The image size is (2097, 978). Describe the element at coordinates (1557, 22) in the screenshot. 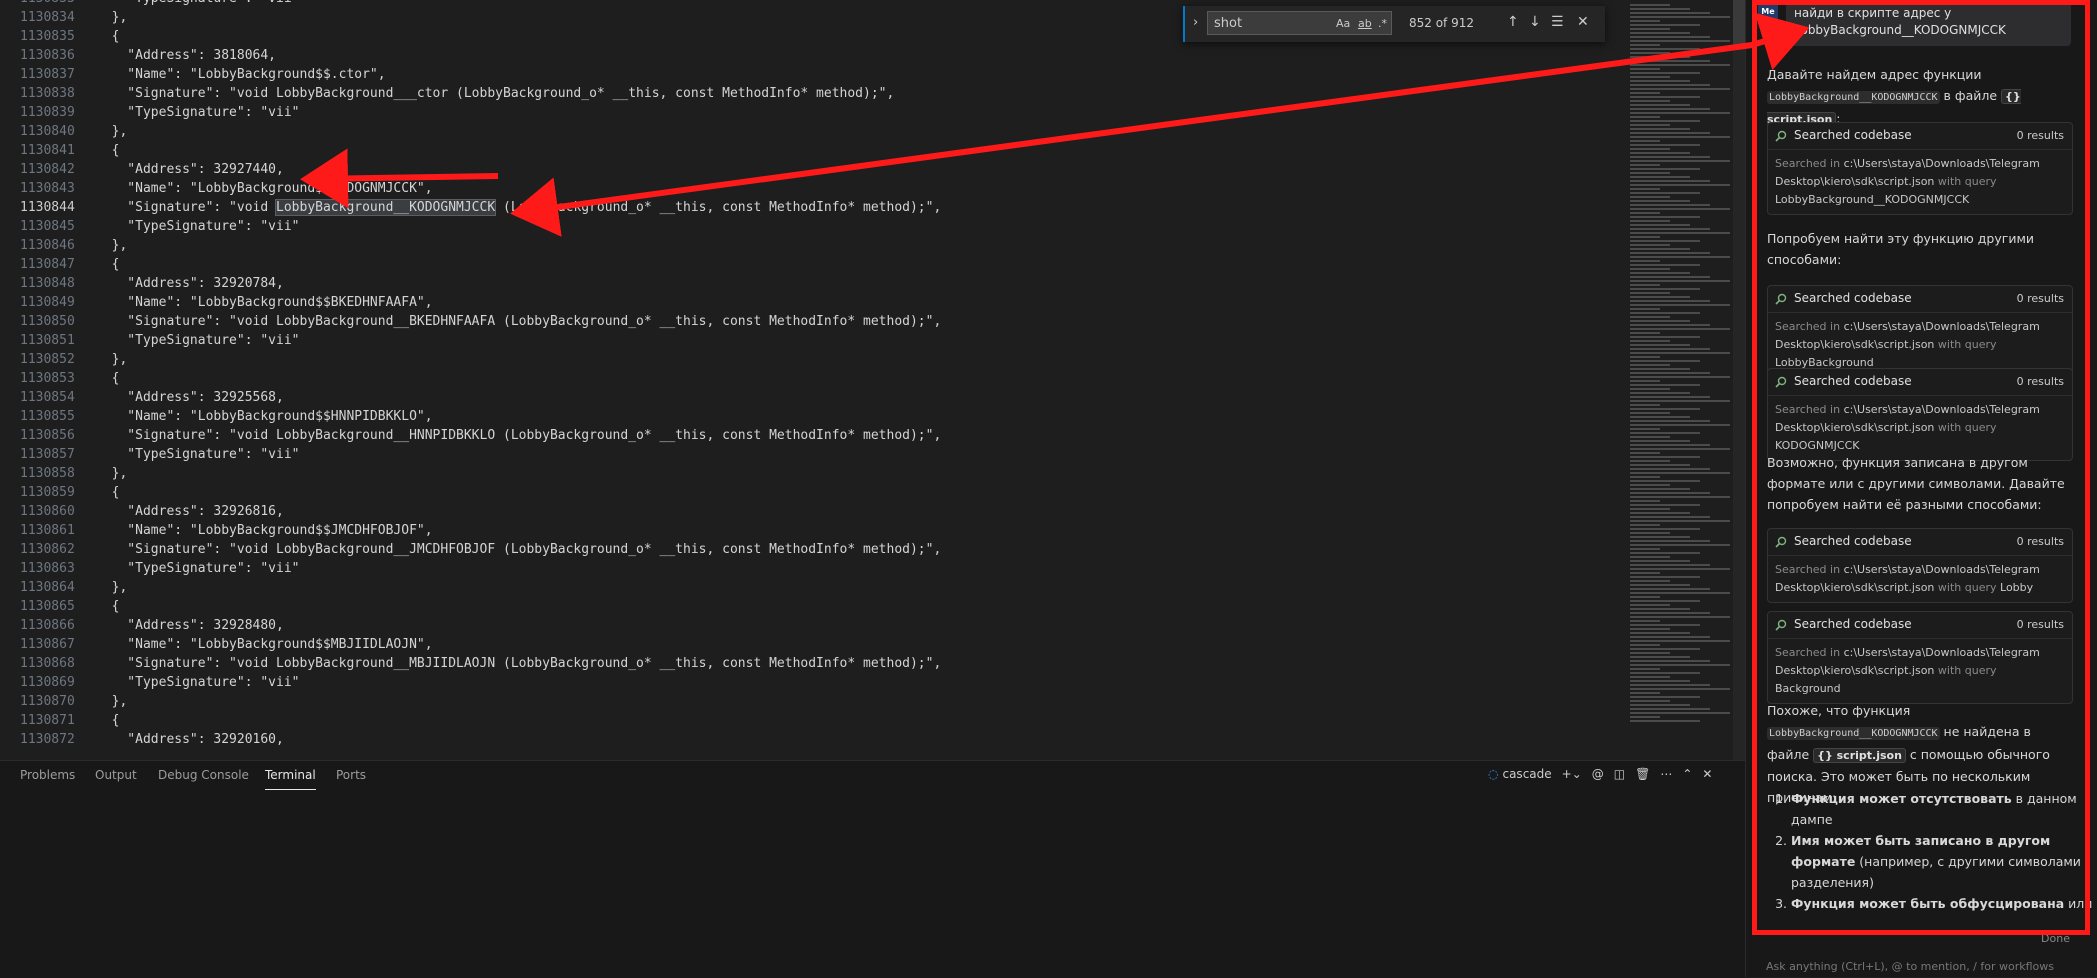

I see `find-in-selection-icon: ☰` at that location.